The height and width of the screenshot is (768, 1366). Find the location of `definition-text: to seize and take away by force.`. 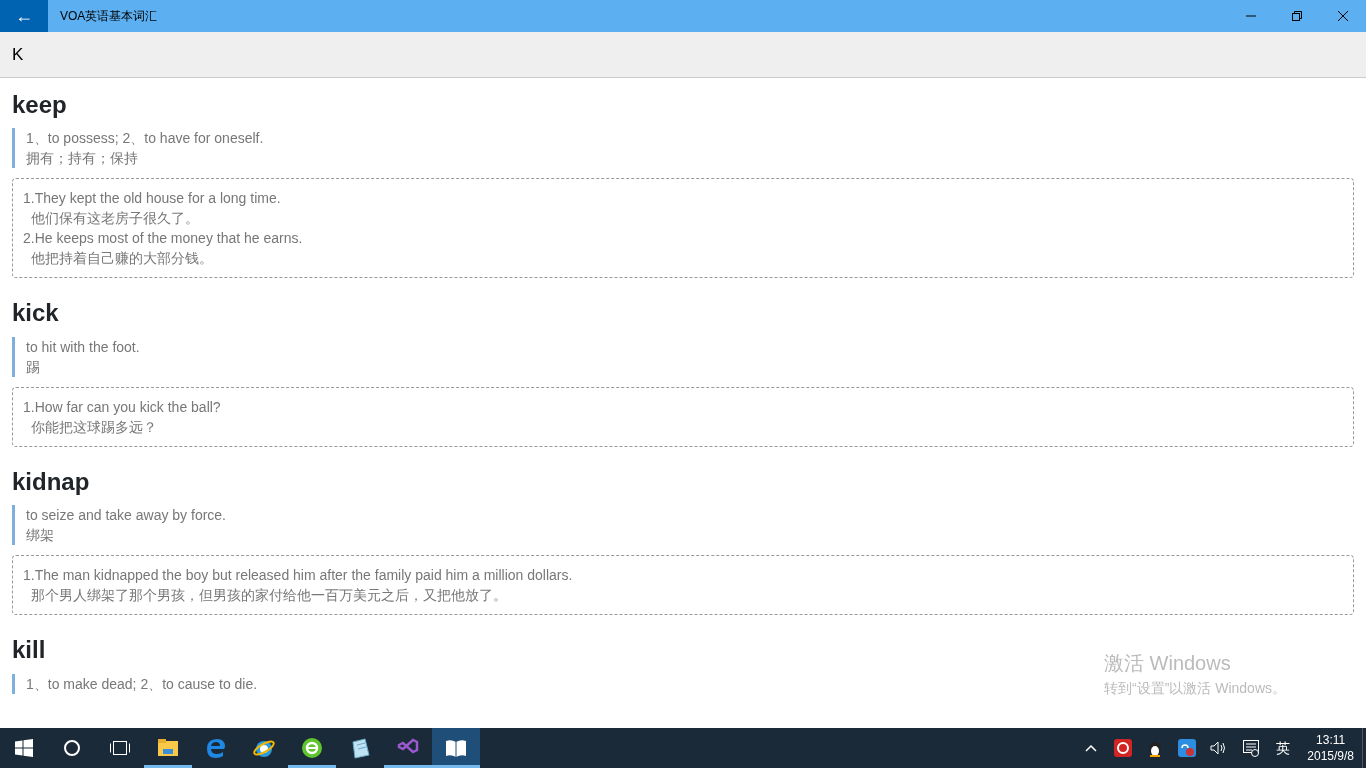

definition-text: to seize and take away by force. is located at coordinates (126, 516).